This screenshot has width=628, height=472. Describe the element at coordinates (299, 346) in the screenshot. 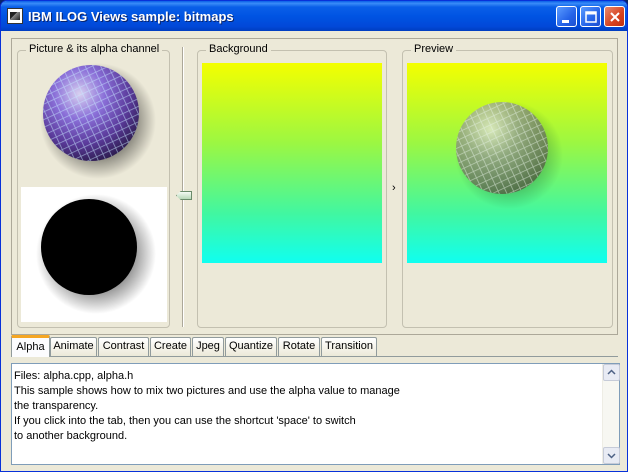

I see `tab-rotate: Rotate` at that location.